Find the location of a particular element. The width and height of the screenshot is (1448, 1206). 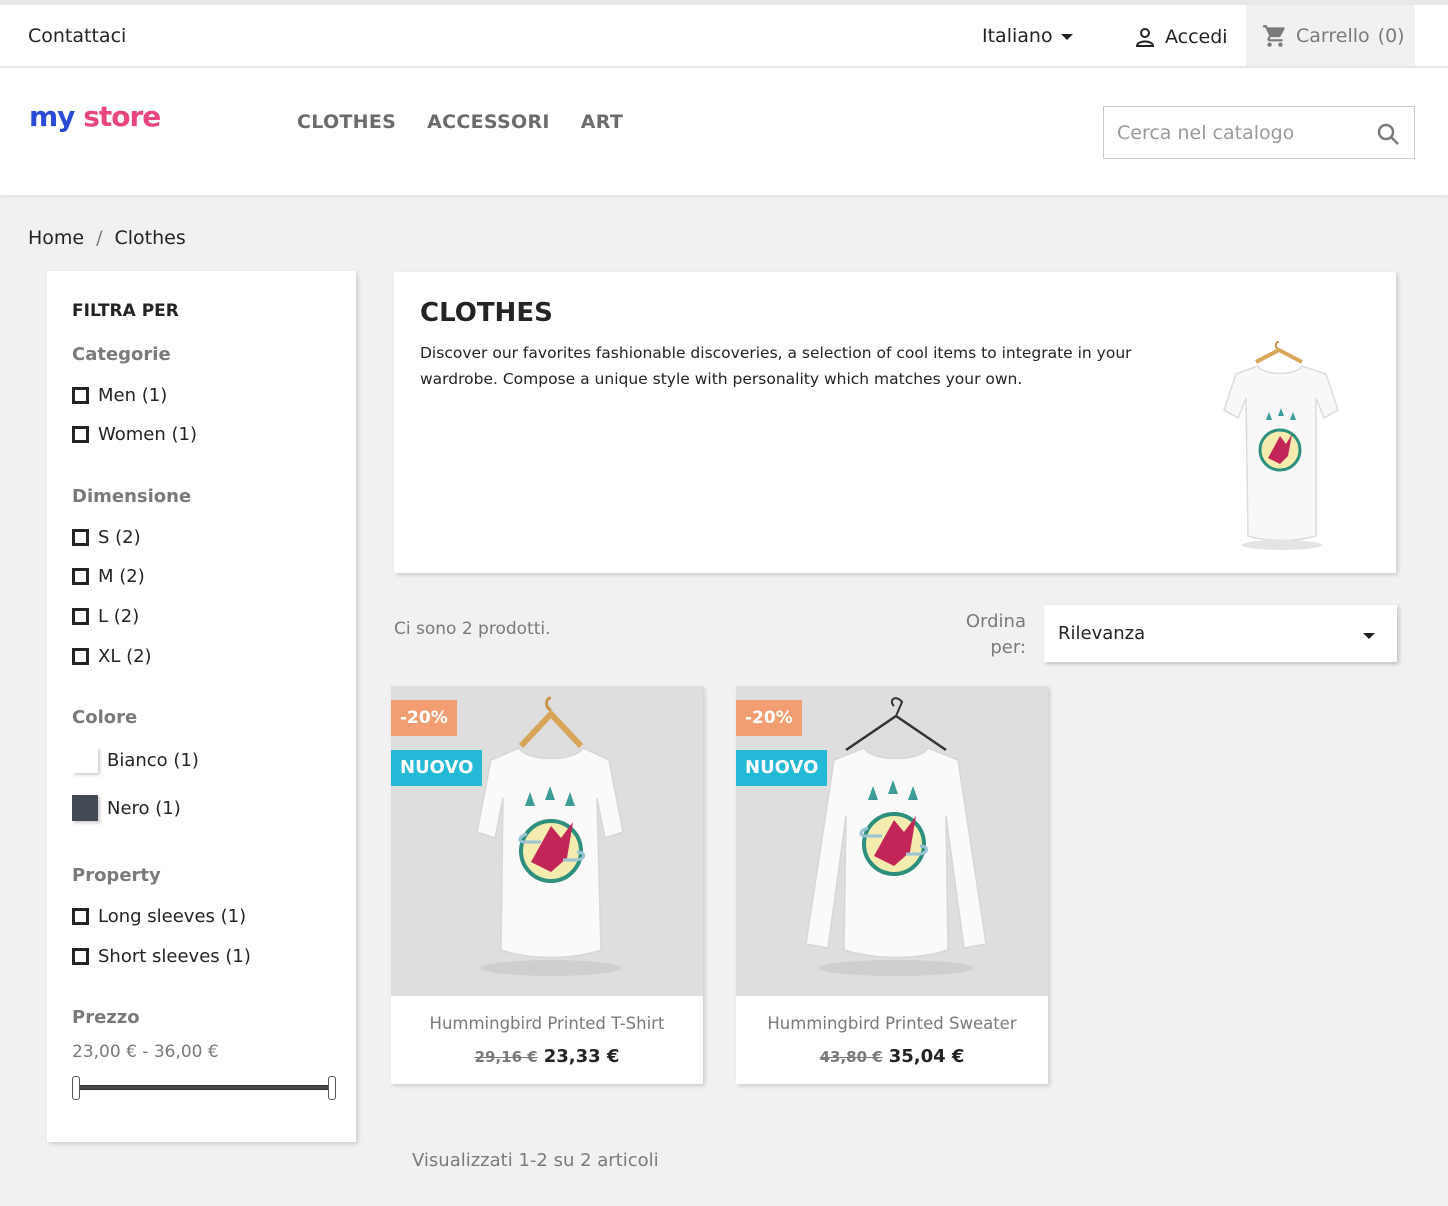

store-logo: my store is located at coordinates (95, 116).